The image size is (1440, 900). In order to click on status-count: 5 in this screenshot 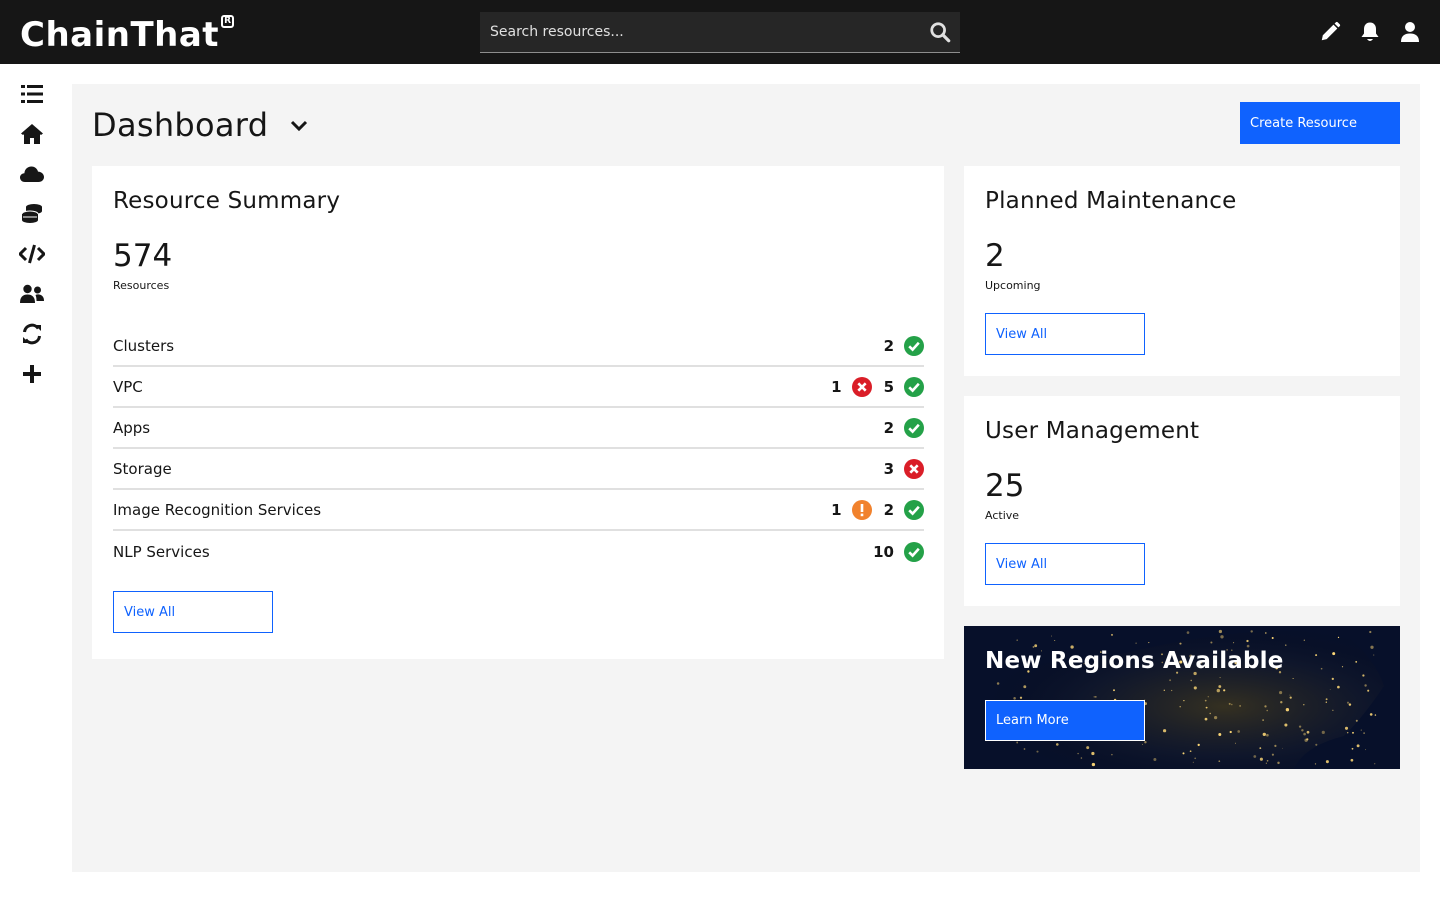, I will do `click(888, 386)`.